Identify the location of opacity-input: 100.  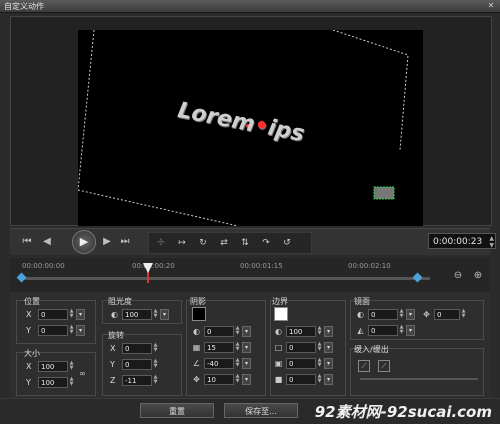
(137, 314).